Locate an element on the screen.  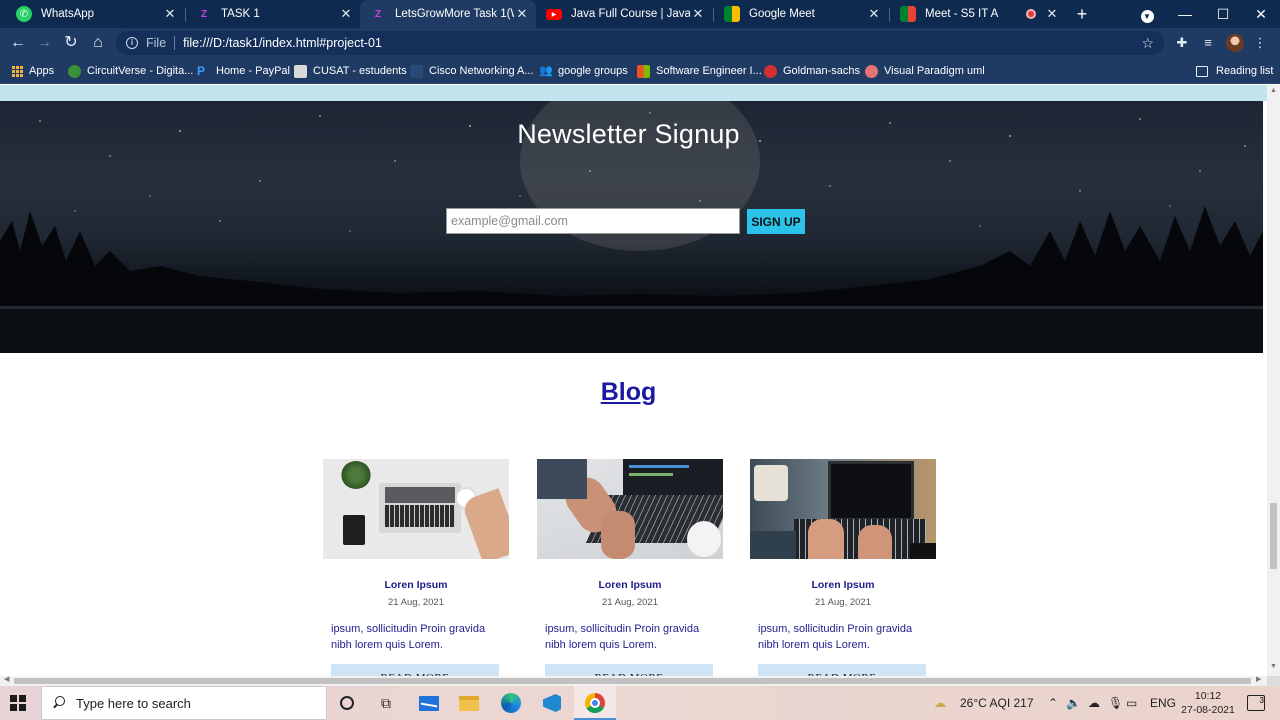
goldman-icon is located at coordinates (770, 71).